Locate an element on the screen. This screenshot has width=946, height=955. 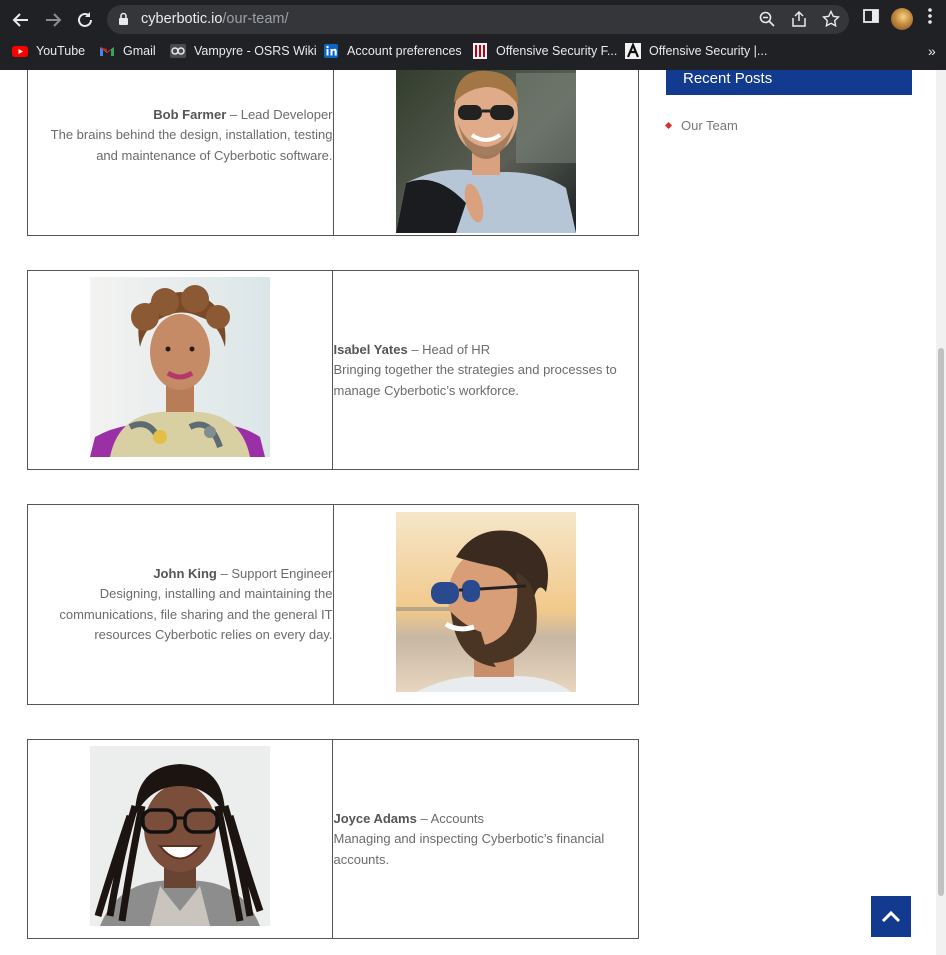
bookmark-youtube: YouTube is located at coordinates (48, 51).